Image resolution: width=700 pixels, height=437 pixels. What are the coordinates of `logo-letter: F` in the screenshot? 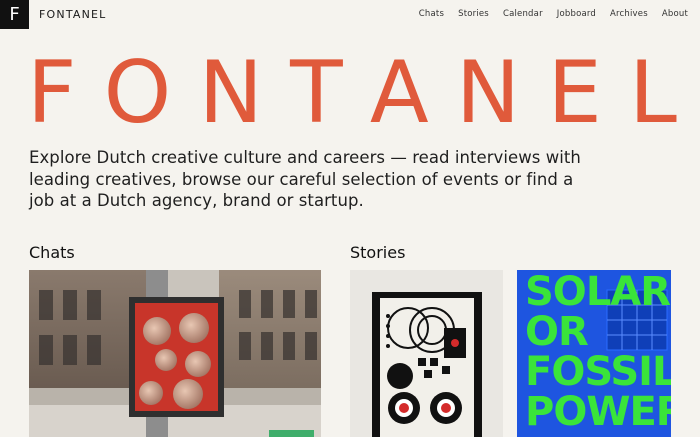 It's located at (14, 14).